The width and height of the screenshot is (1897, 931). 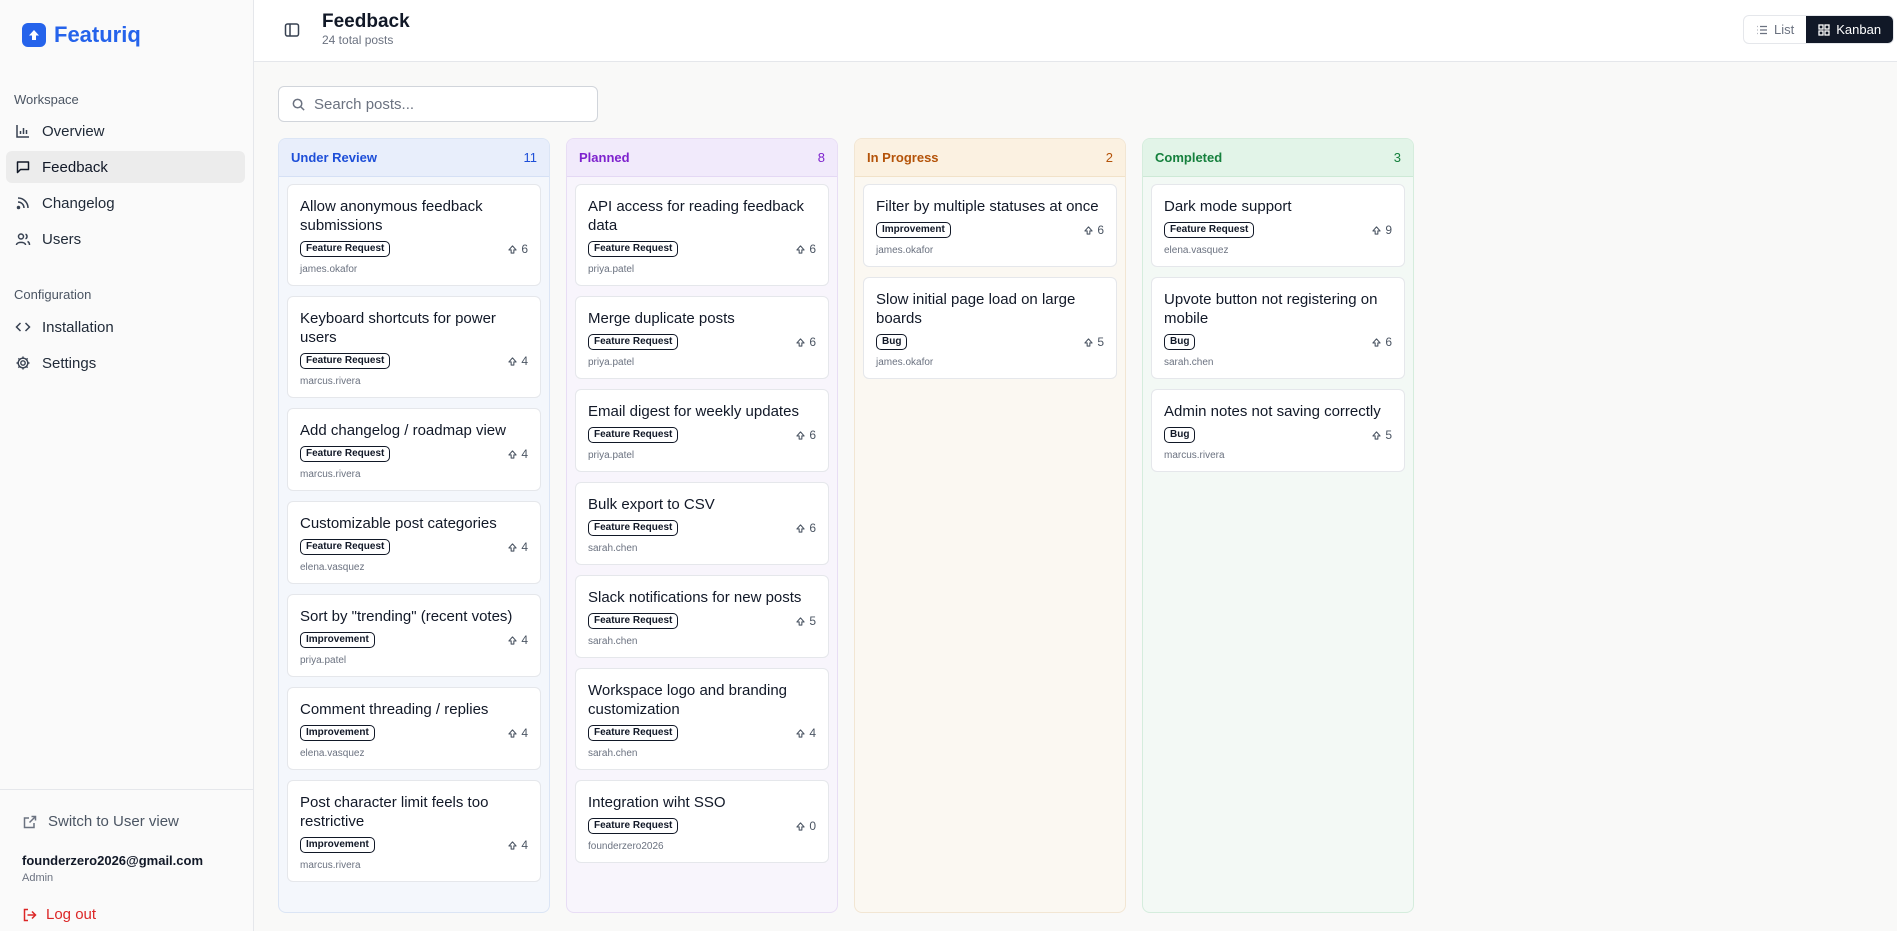 What do you see at coordinates (702, 249) in the screenshot?
I see `post-meta-row: Feature Request 6` at bounding box center [702, 249].